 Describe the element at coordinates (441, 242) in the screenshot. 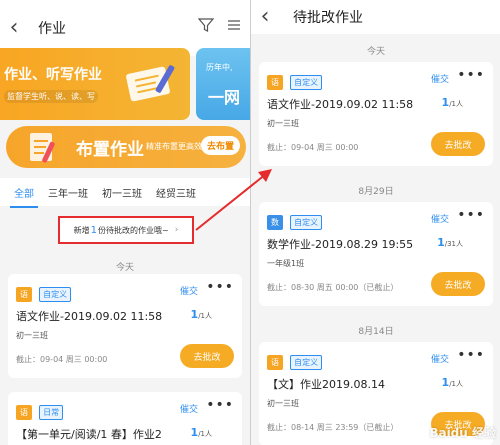

I see `submitted-count: 1` at that location.